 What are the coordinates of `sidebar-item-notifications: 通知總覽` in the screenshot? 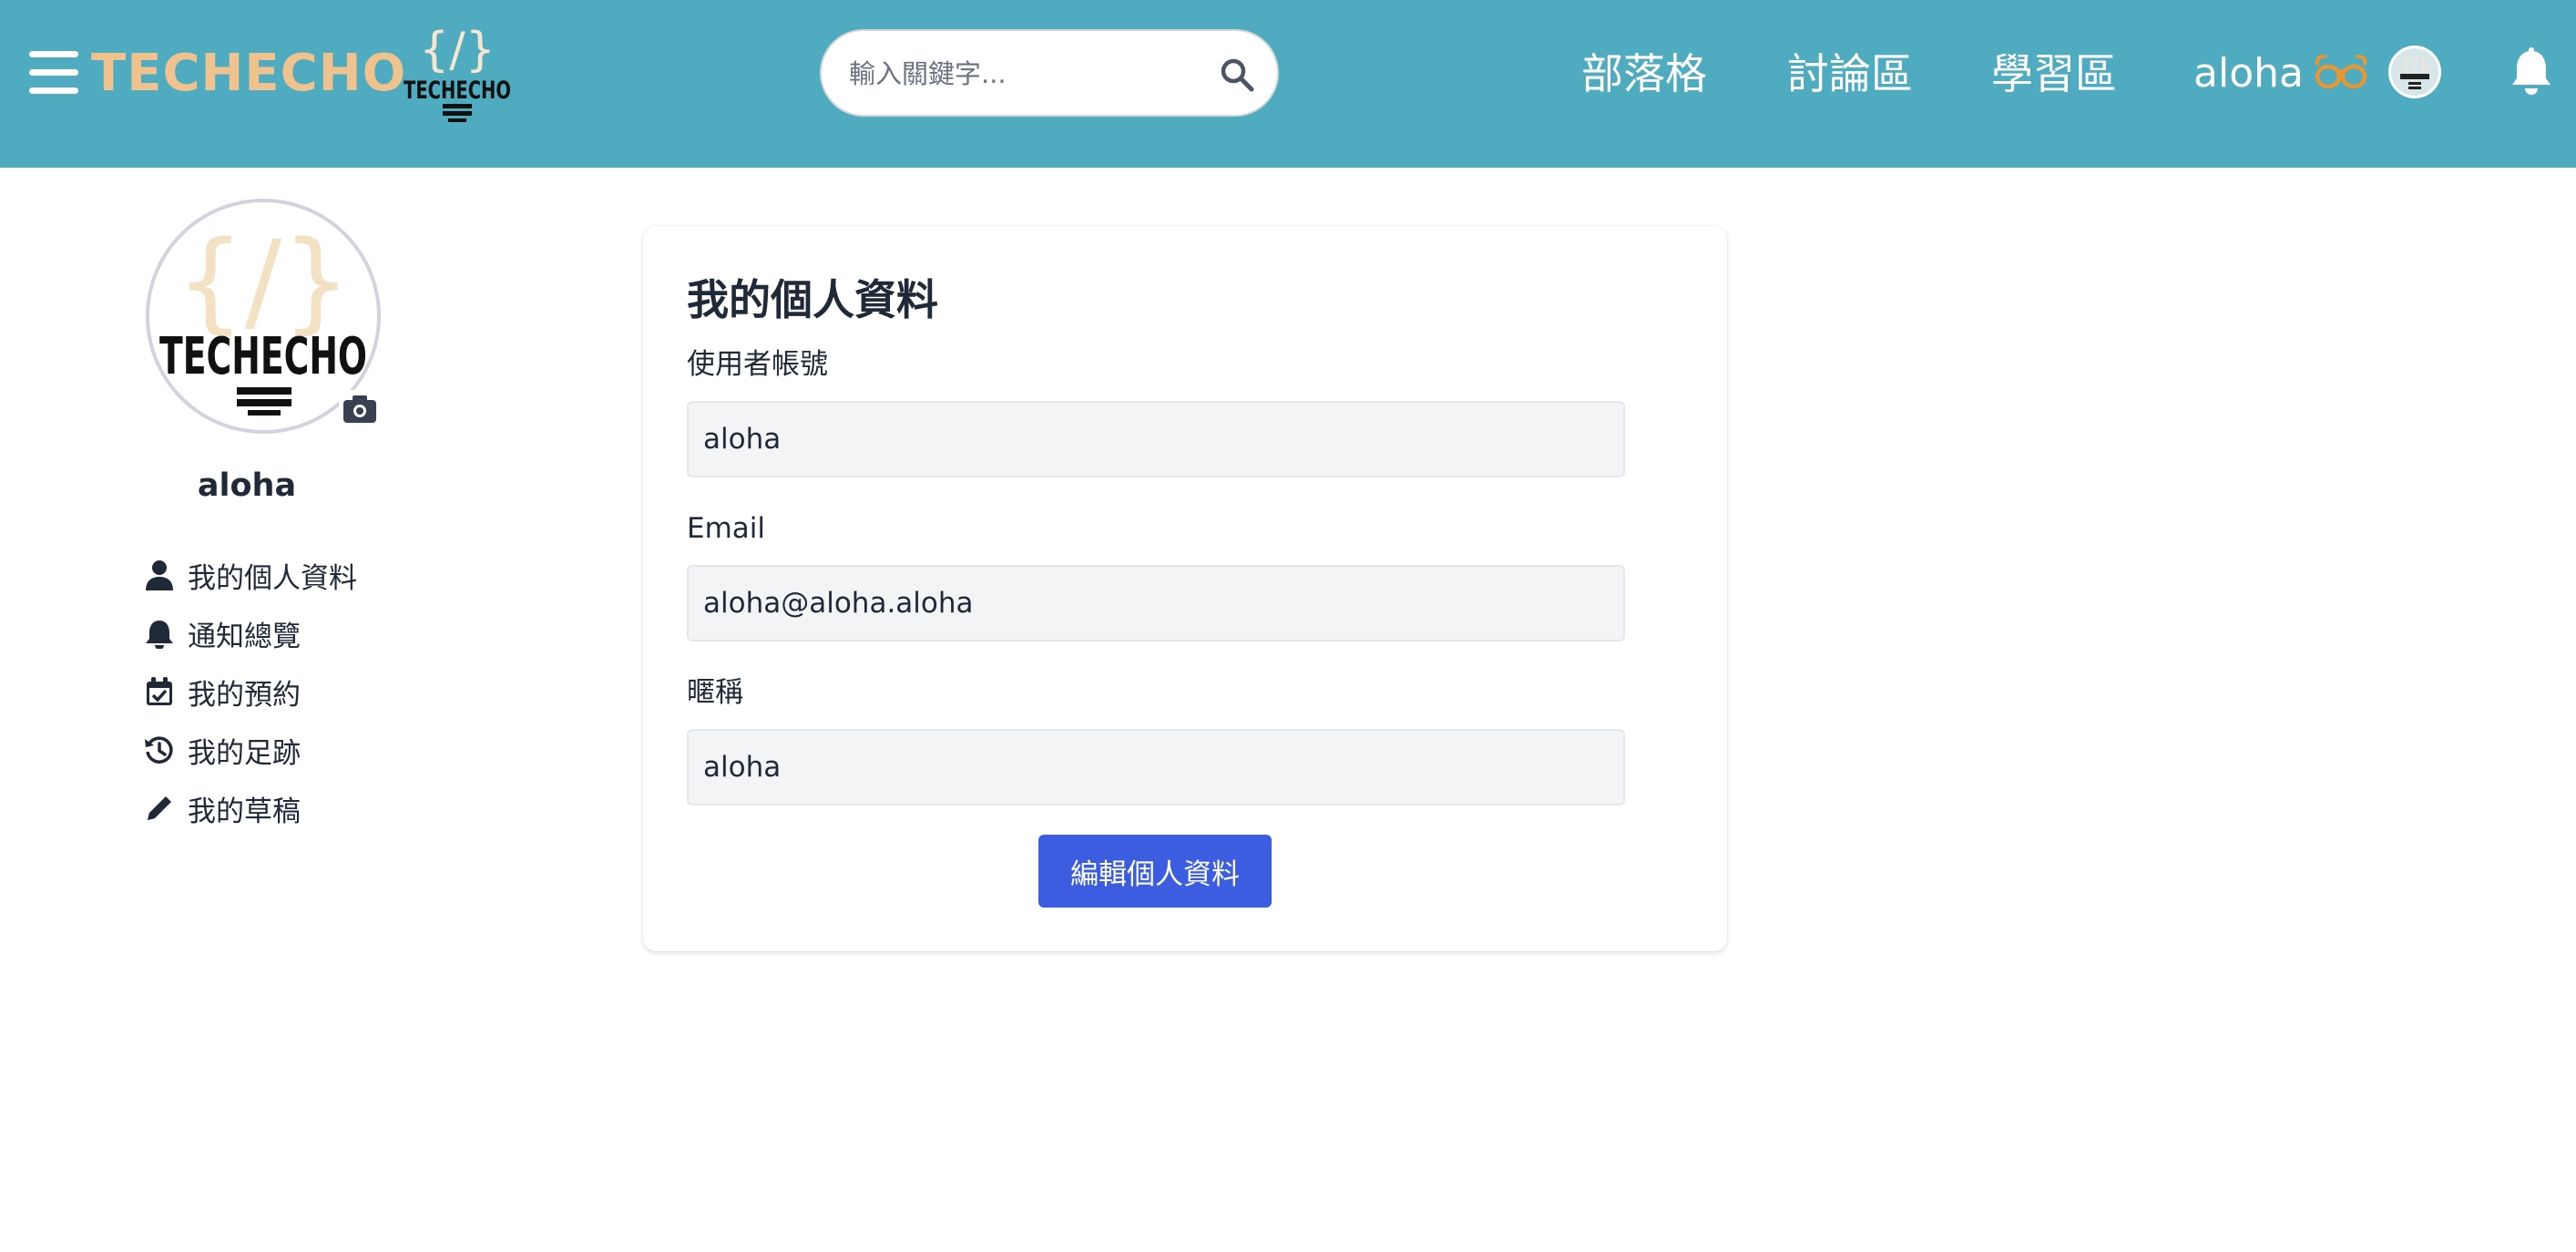 It's located at (222, 633).